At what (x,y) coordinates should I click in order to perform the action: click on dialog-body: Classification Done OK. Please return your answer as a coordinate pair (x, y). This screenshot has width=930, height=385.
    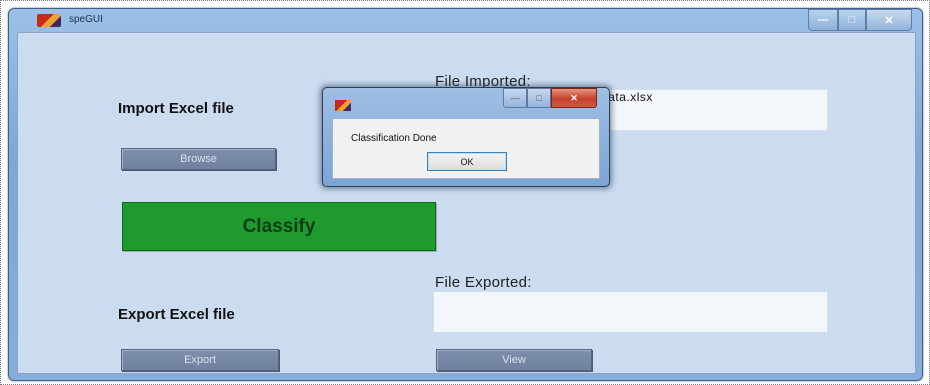
    Looking at the image, I should click on (466, 148).